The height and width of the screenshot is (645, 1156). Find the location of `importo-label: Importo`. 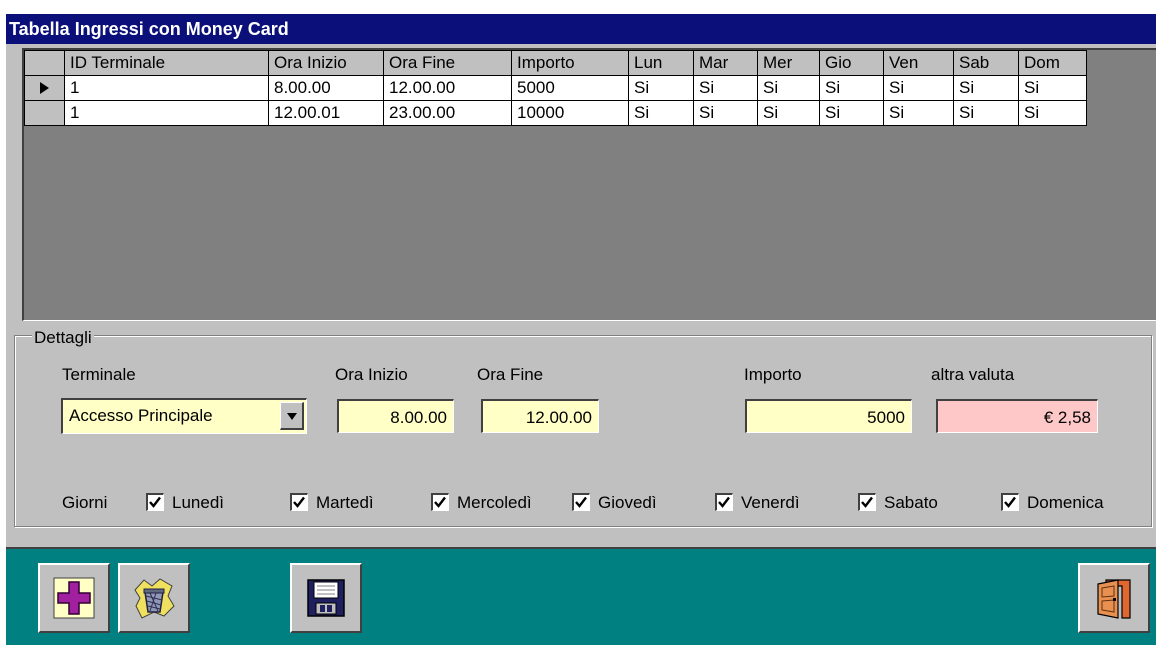

importo-label: Importo is located at coordinates (773, 374).